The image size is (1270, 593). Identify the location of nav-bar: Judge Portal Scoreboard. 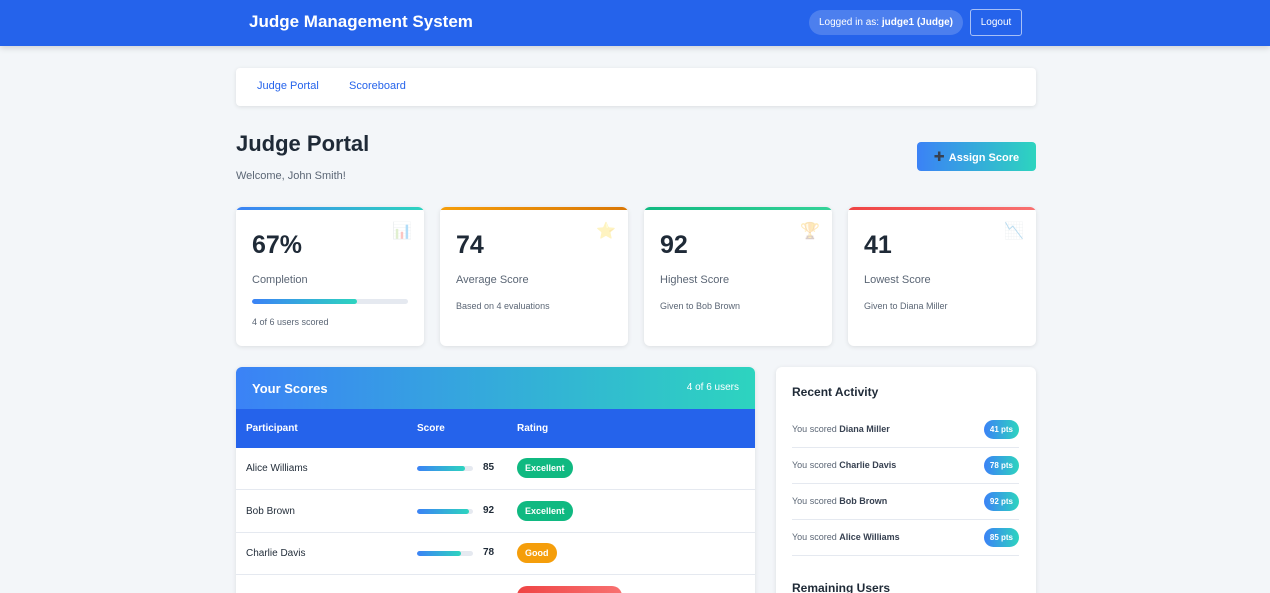
(636, 87).